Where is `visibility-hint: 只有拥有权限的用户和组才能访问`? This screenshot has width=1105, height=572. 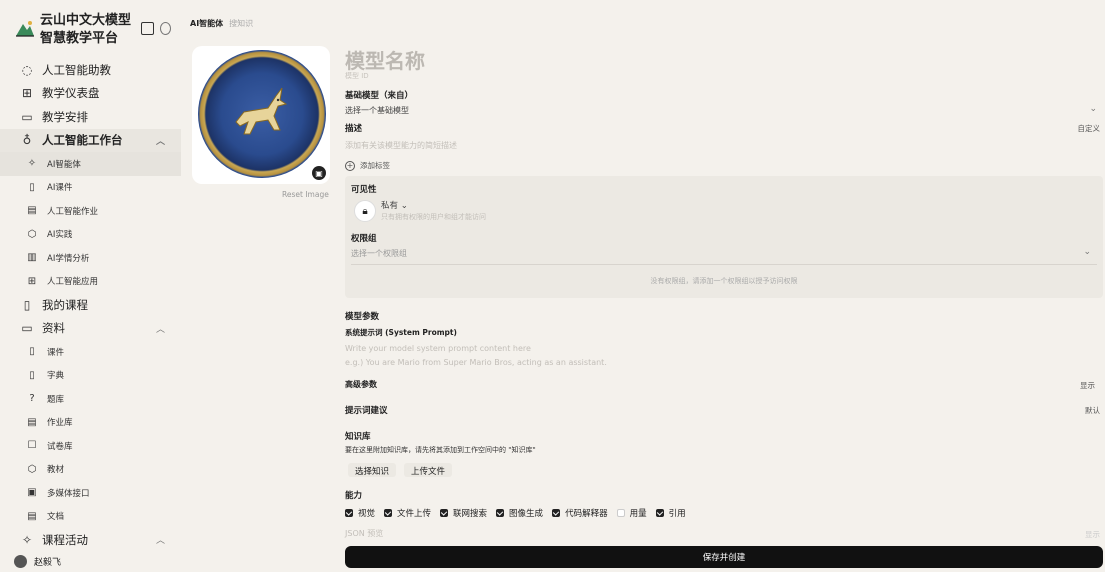 visibility-hint: 只有拥有权限的用户和组才能访问 is located at coordinates (433, 217).